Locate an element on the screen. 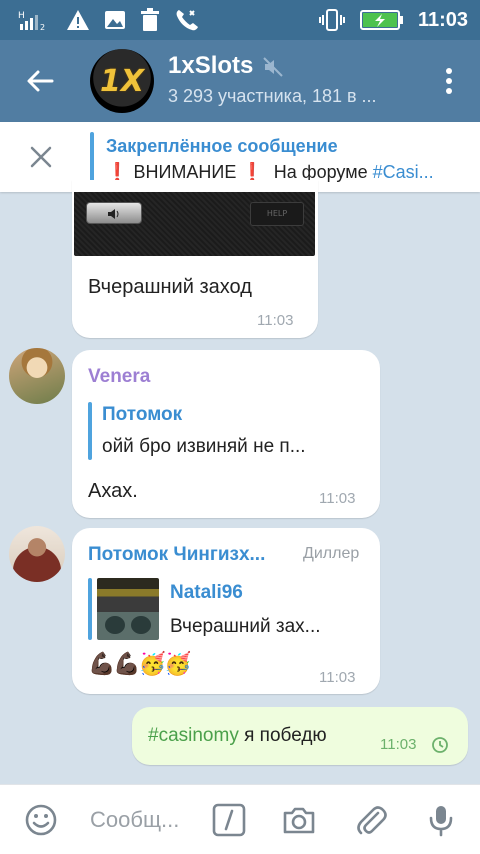  reply-sender: Natali96 is located at coordinates (206, 593).